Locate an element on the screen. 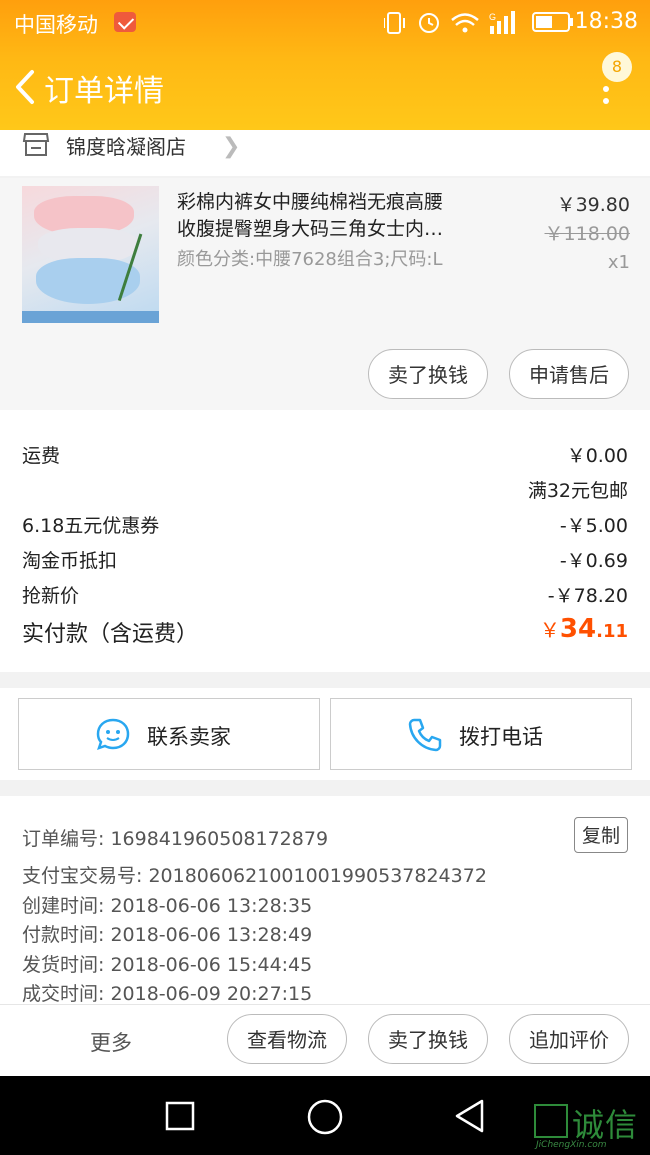 The image size is (650, 1155). product-price: ￥39.80 is located at coordinates (593, 205).